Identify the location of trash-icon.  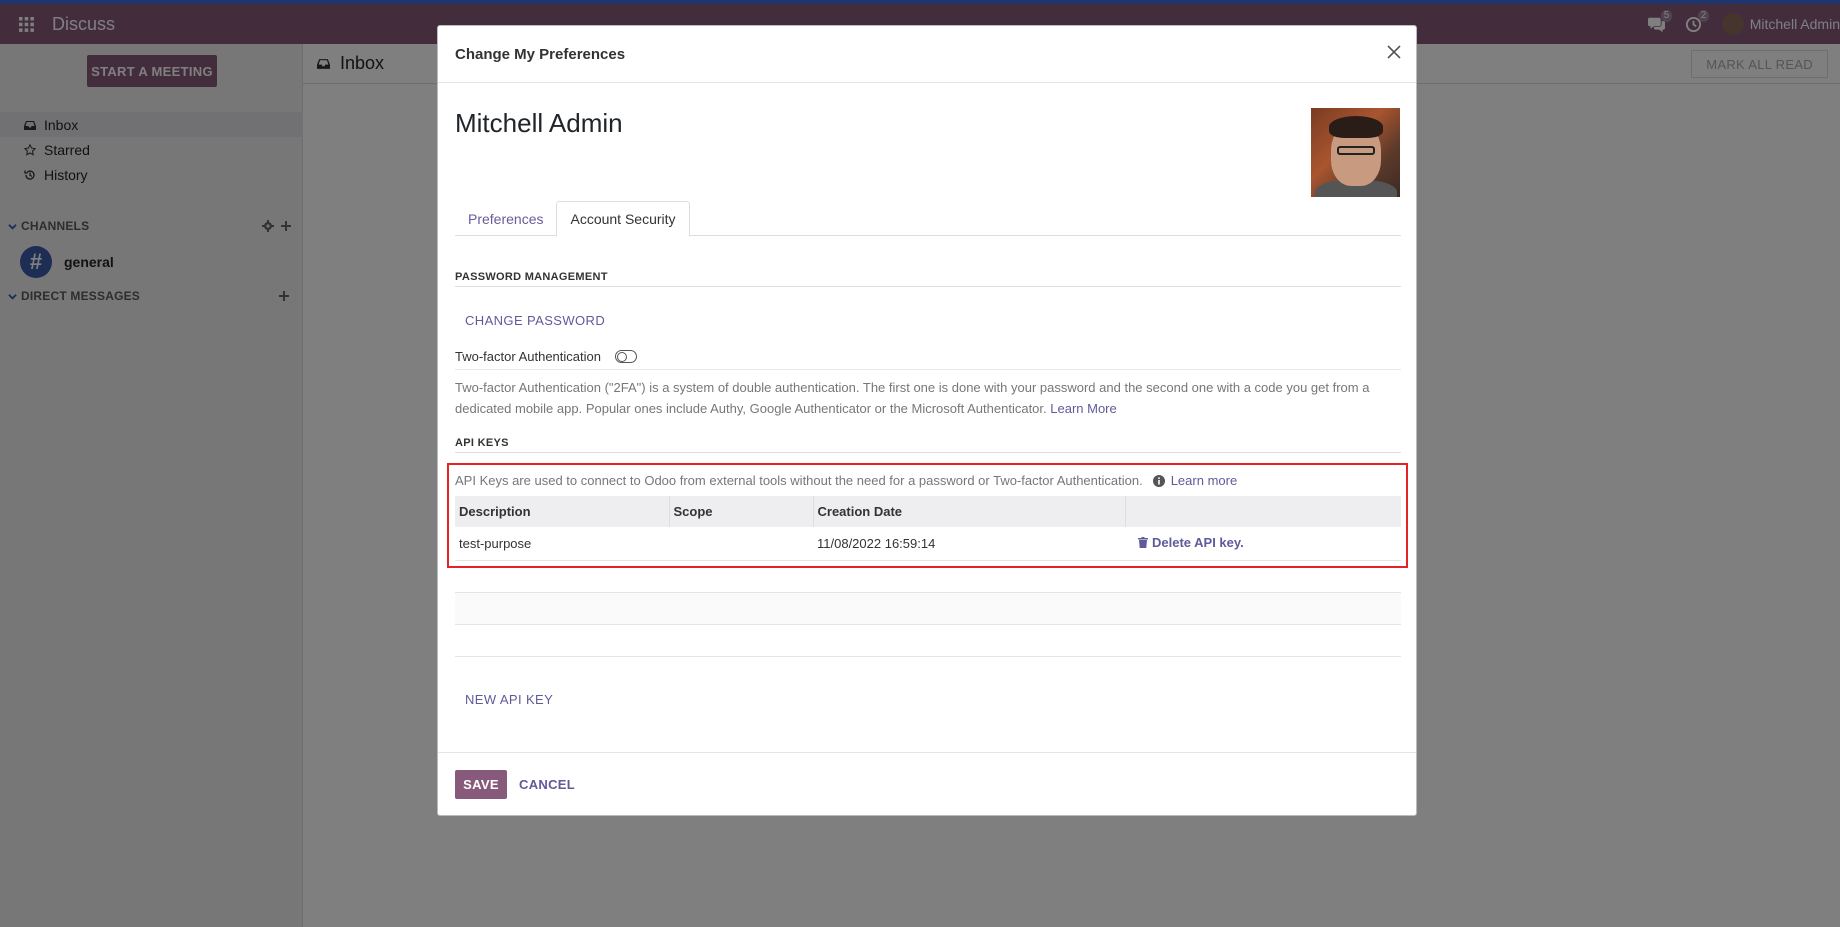
(1143, 543).